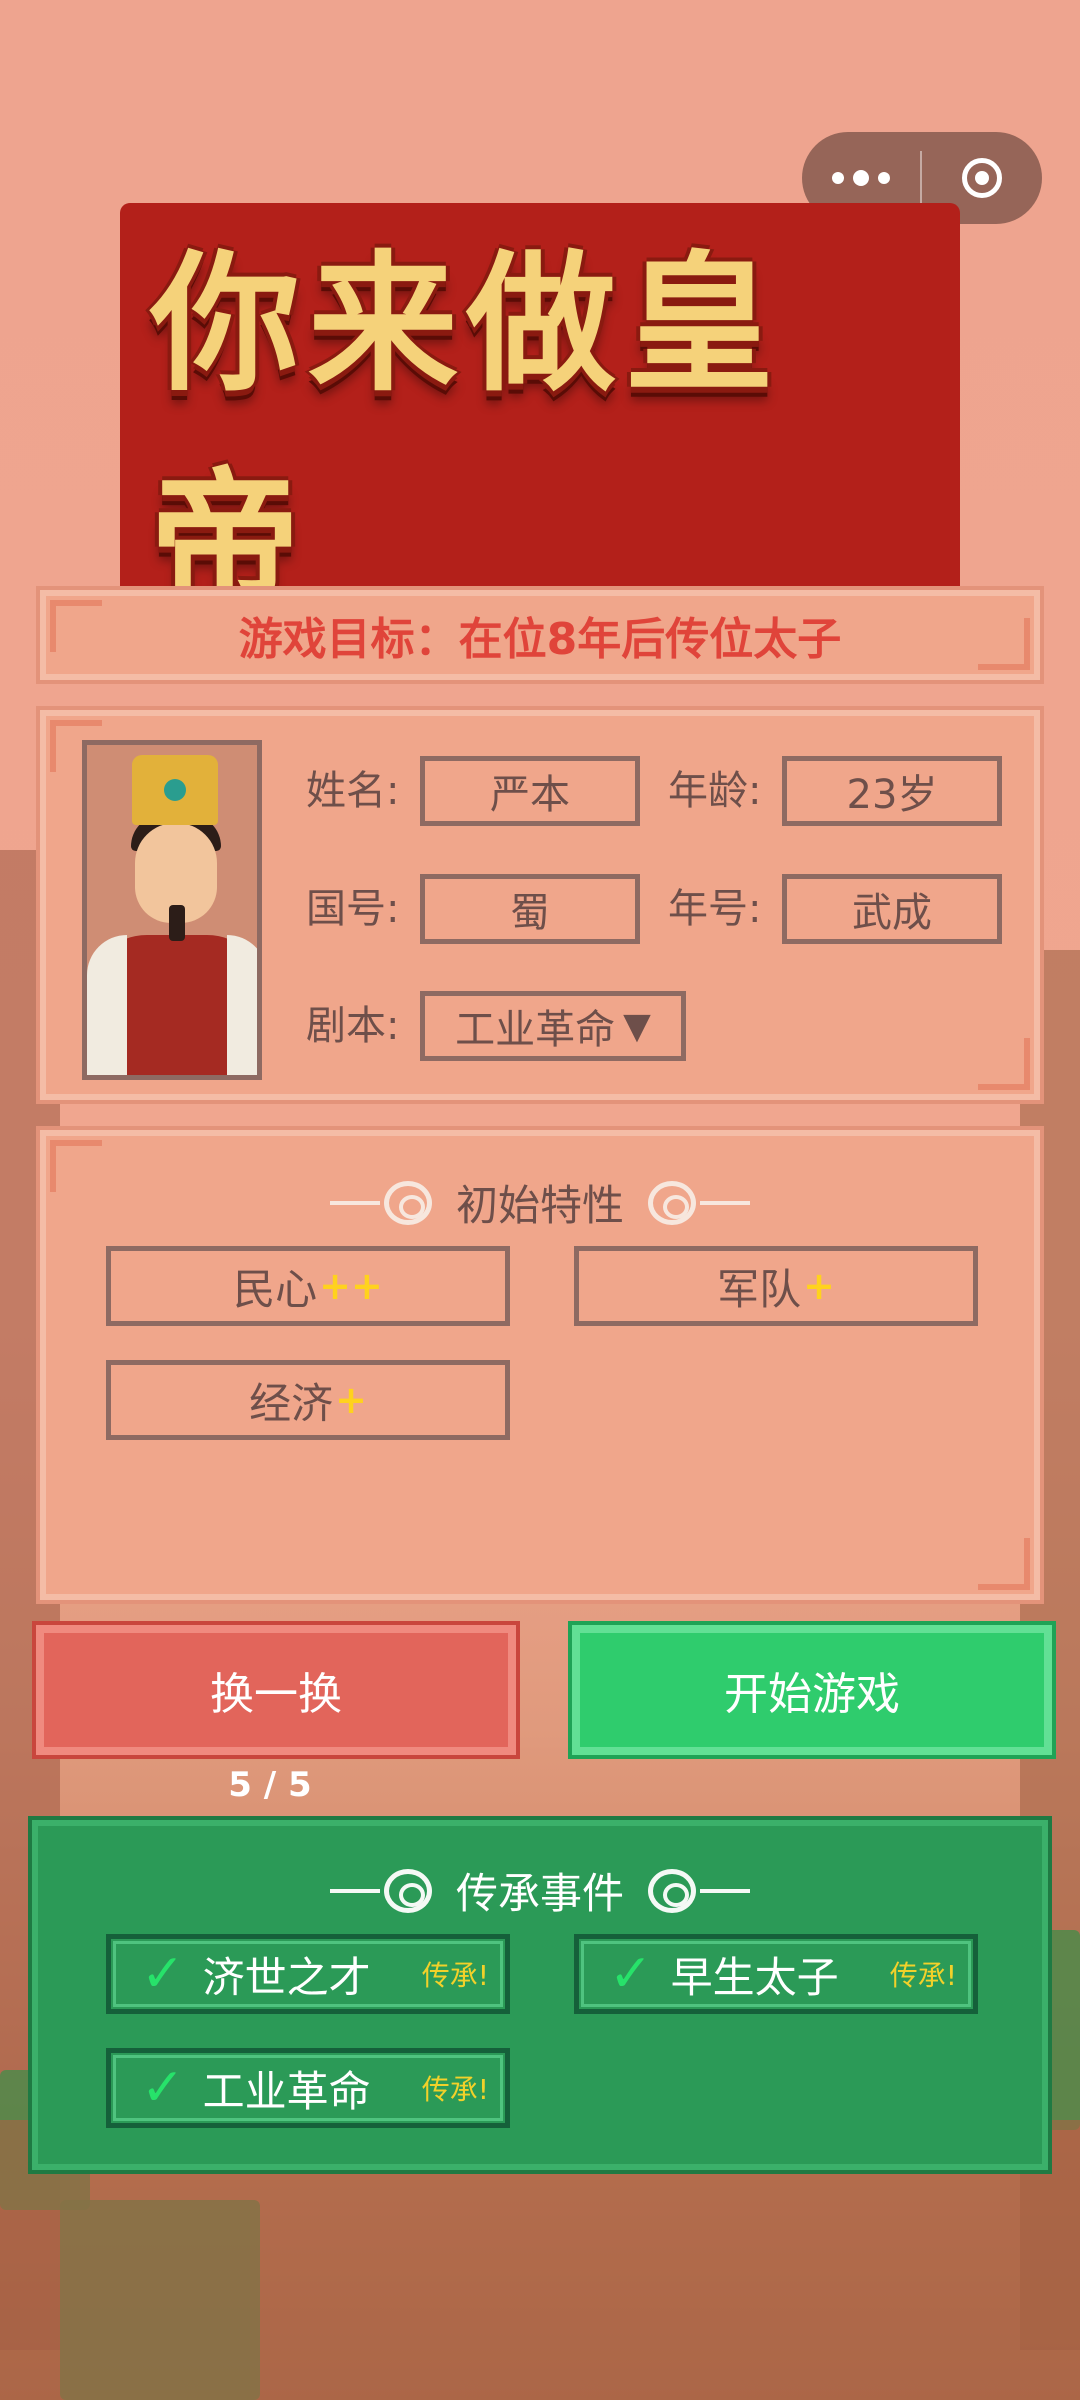 The height and width of the screenshot is (2400, 1080). Describe the element at coordinates (539, 1893) in the screenshot. I see `legacy-title-text: 传承事件` at that location.